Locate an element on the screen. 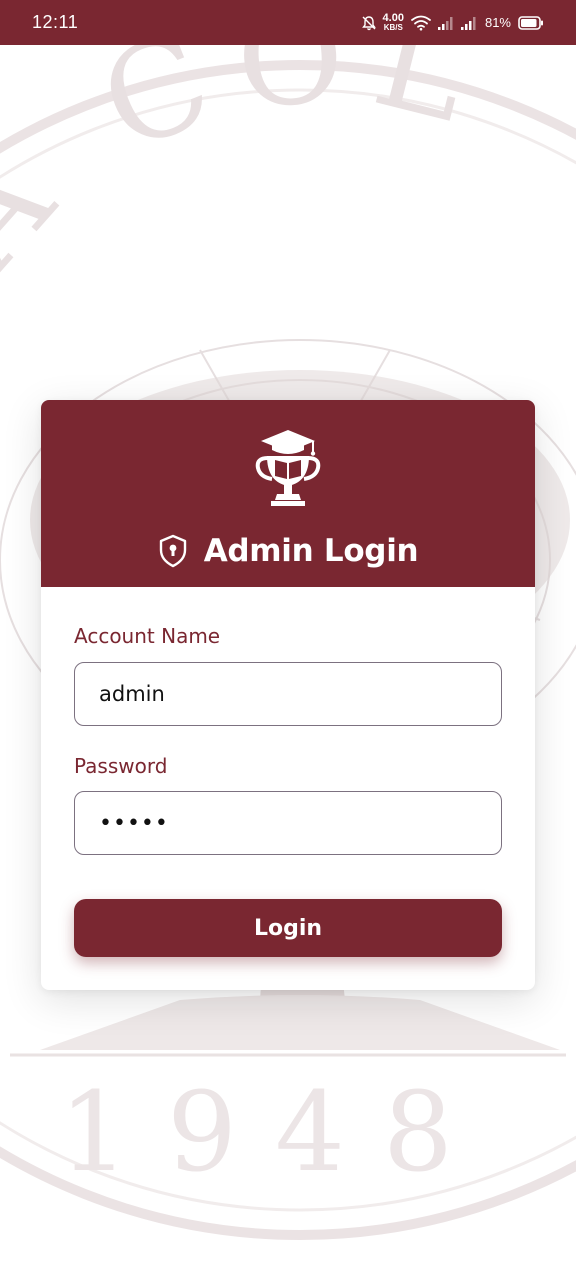 The height and width of the screenshot is (1280, 576). password-label: Password is located at coordinates (121, 766).